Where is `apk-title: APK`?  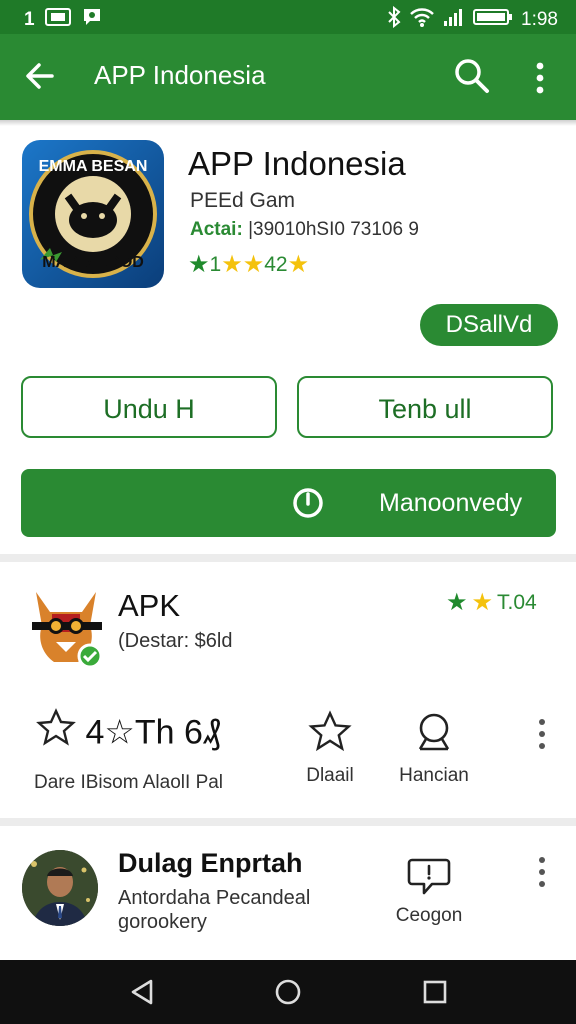 apk-title: APK is located at coordinates (149, 605).